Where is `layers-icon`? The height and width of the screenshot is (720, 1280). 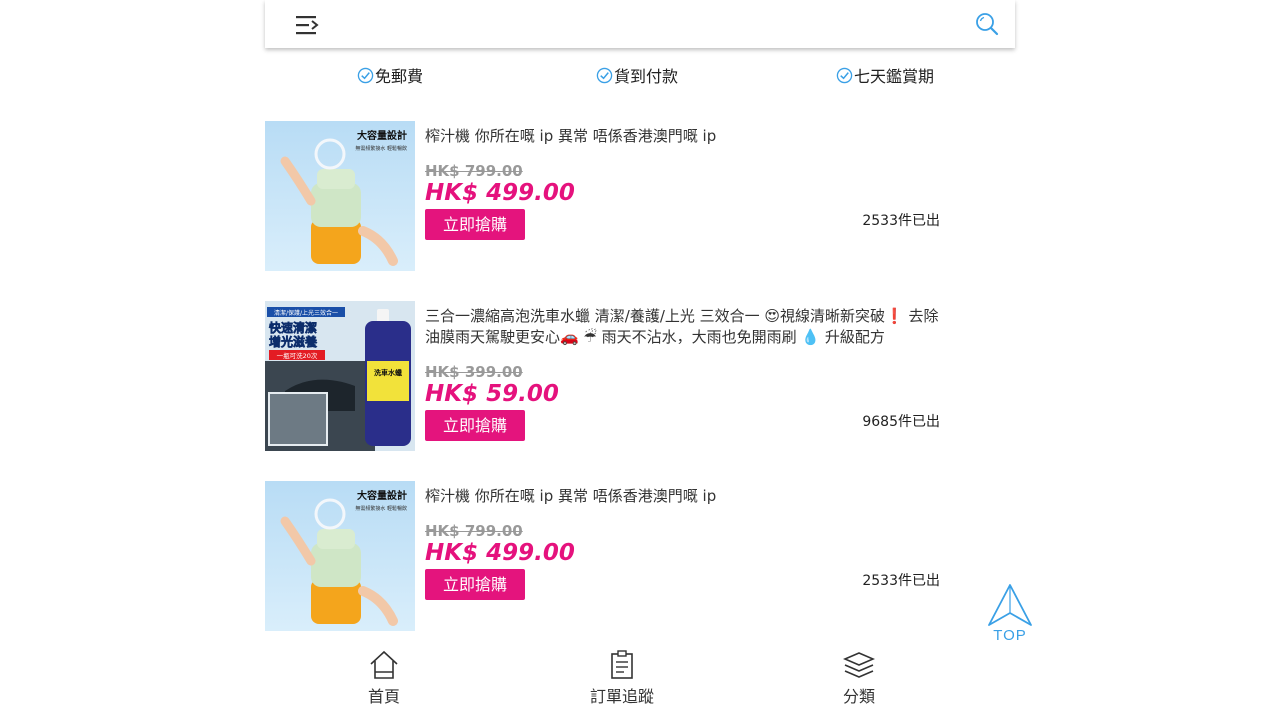
layers-icon is located at coordinates (859, 665).